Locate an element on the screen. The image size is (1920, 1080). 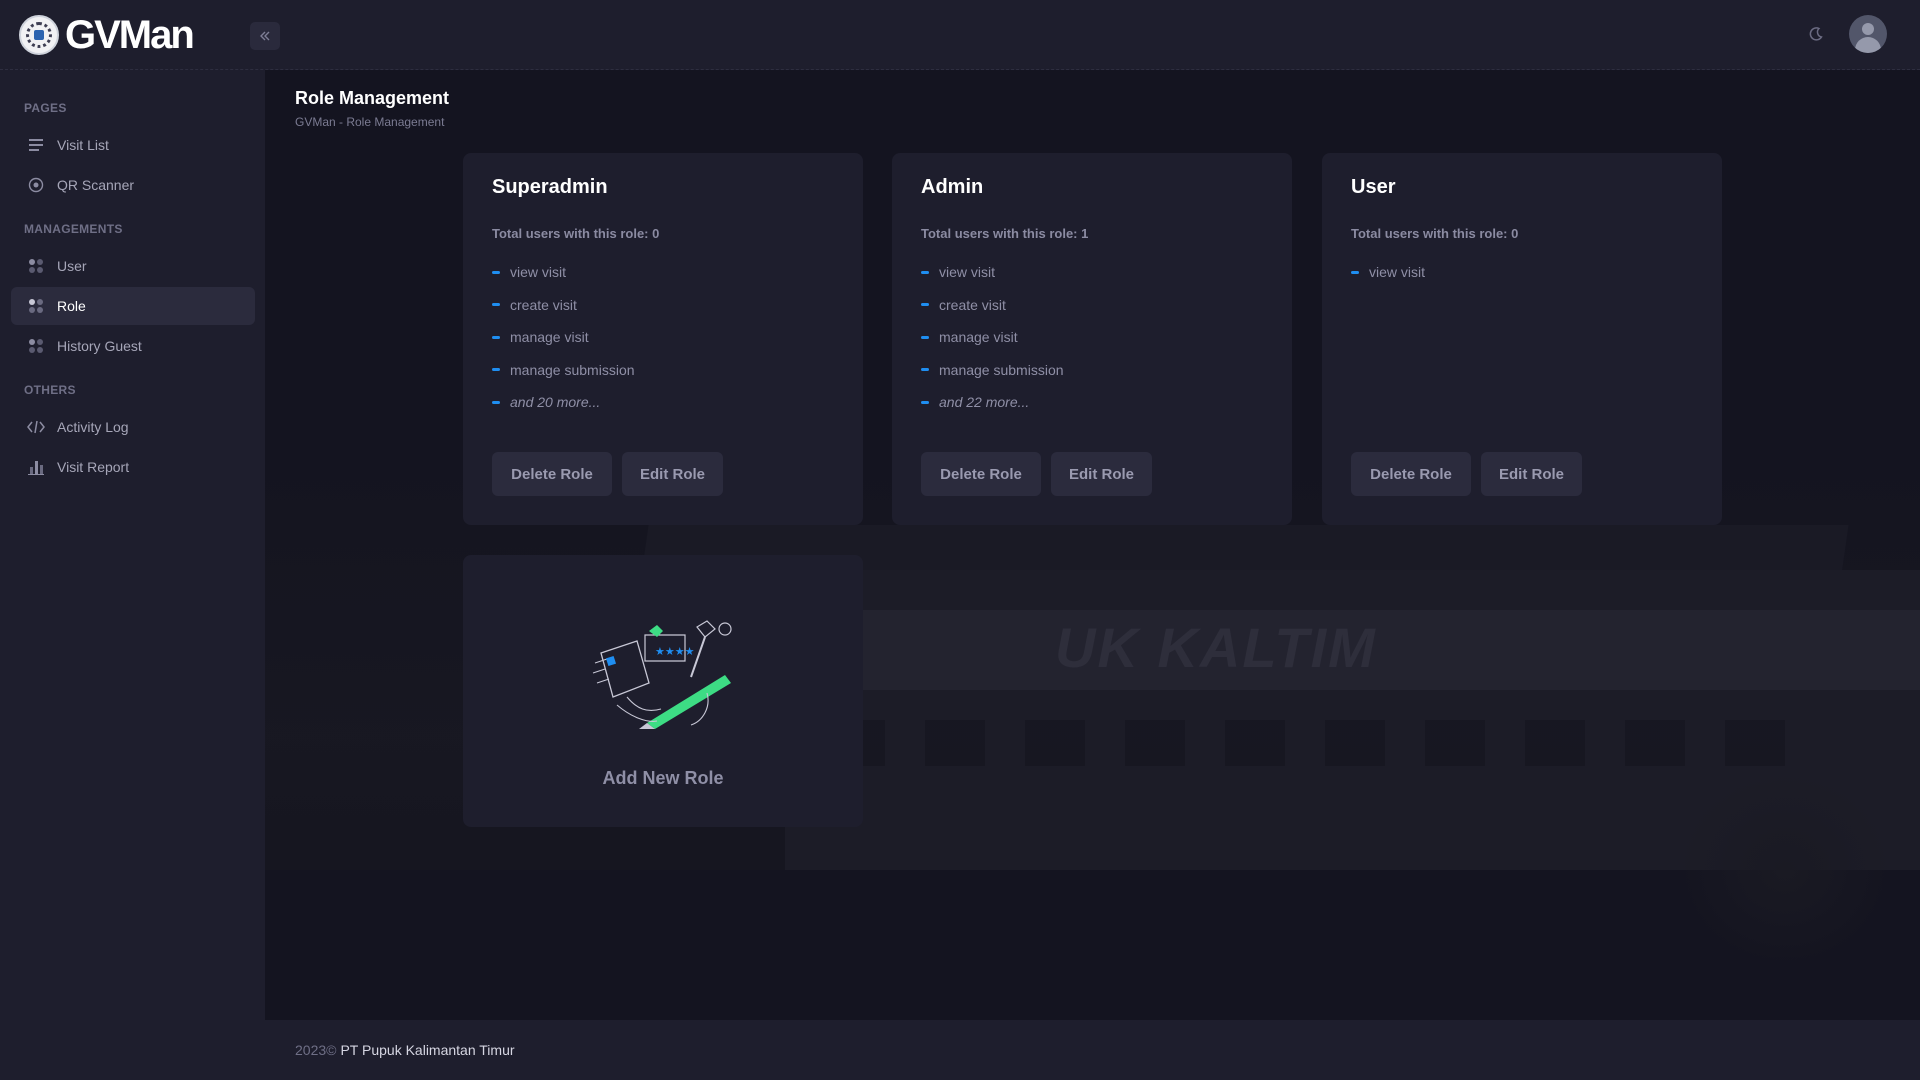
sidebar-item-qr-scanner: QR Scanner is located at coordinates (133, 185).